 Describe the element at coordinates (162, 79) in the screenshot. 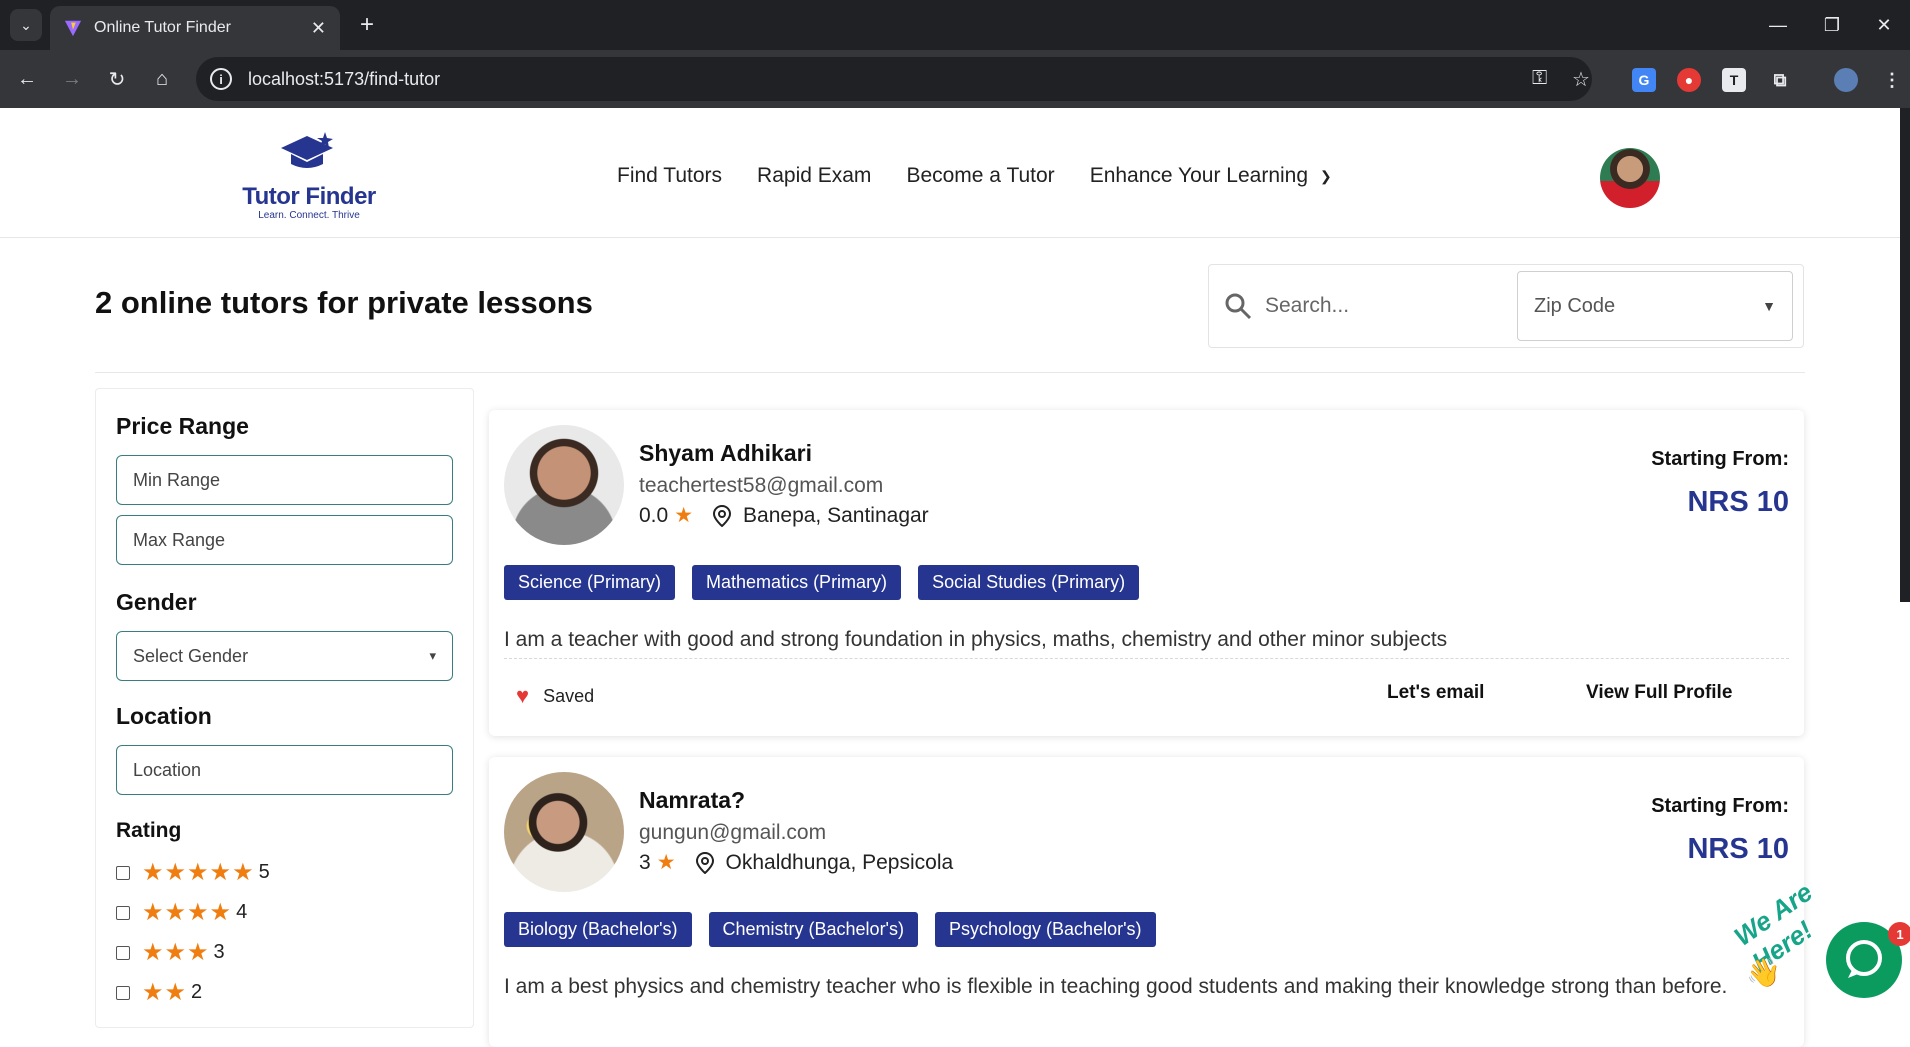

I see `home-icon: ⌂` at that location.